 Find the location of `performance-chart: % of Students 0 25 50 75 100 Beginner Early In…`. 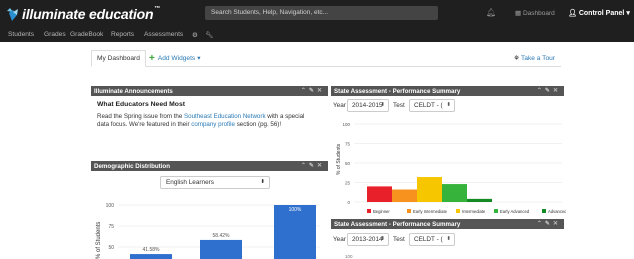

performance-chart: % of Students 0 25 50 75 100 Beginner Early In… is located at coordinates (451, 168).